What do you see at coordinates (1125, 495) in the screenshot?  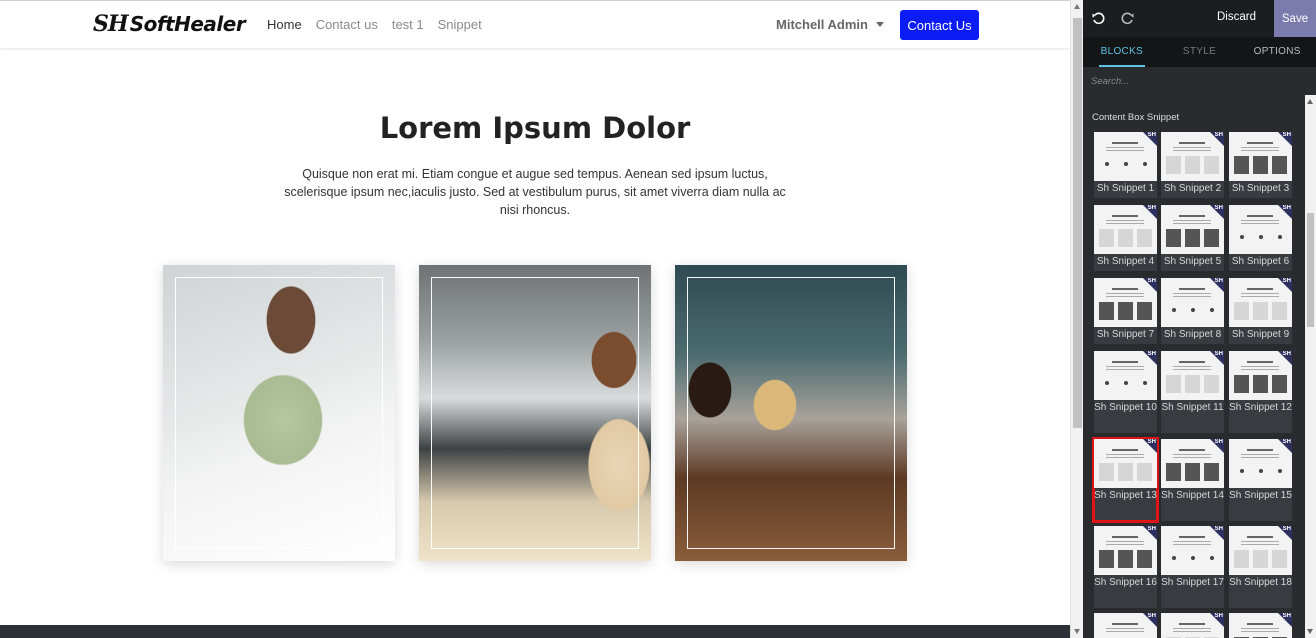 I see `snippet-label: Sh Snippet 13` at bounding box center [1125, 495].